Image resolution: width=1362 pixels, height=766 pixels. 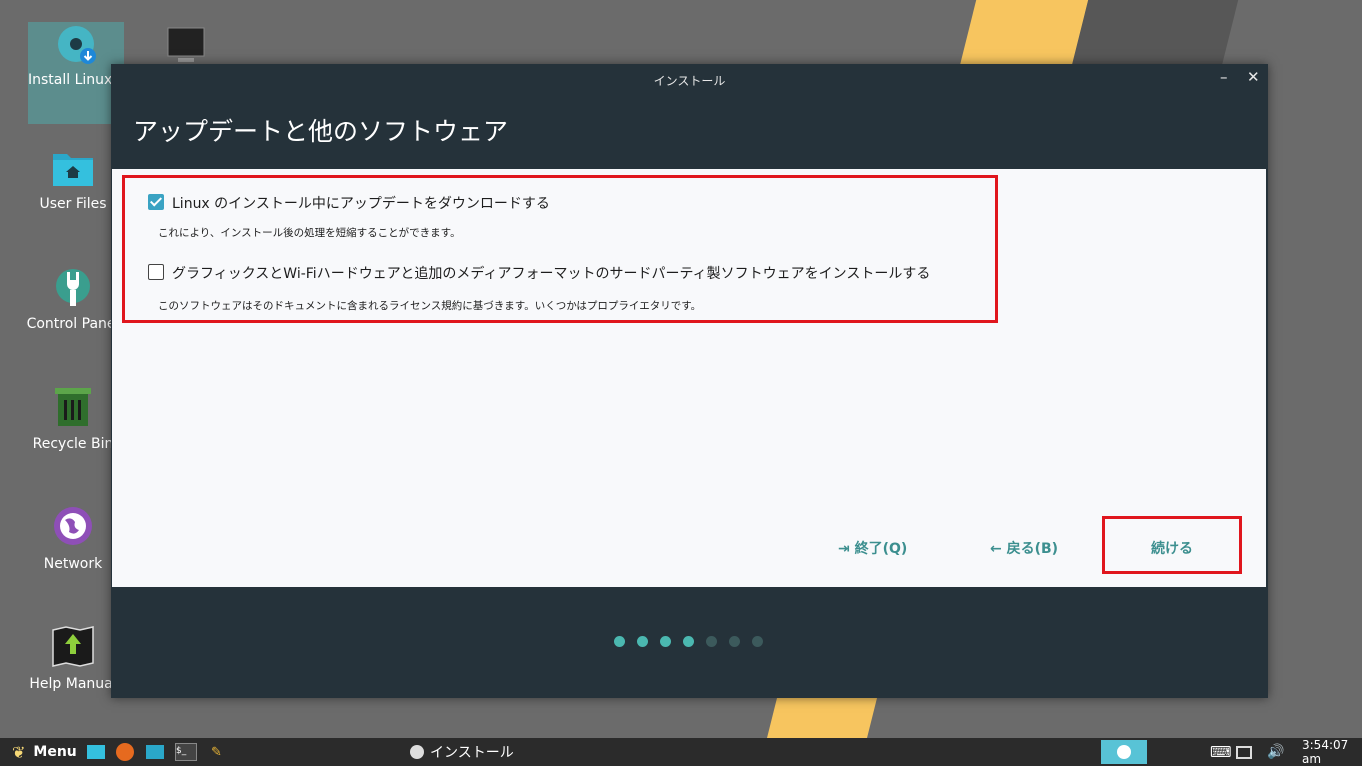 What do you see at coordinates (73, 684) in the screenshot?
I see `desktop-icon-label: Help Manual` at bounding box center [73, 684].